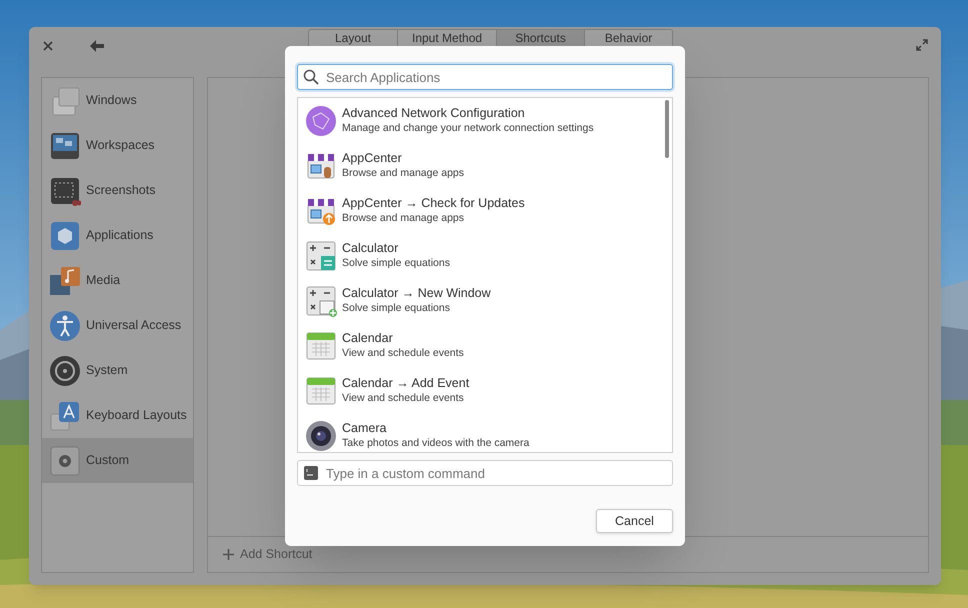 The image size is (968, 608). I want to click on tab: Input Method, so click(446, 38).